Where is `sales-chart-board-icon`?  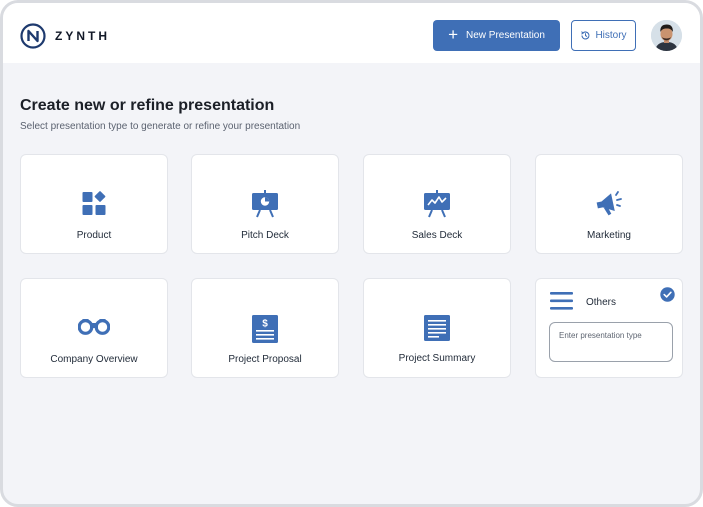 sales-chart-board-icon is located at coordinates (437, 204).